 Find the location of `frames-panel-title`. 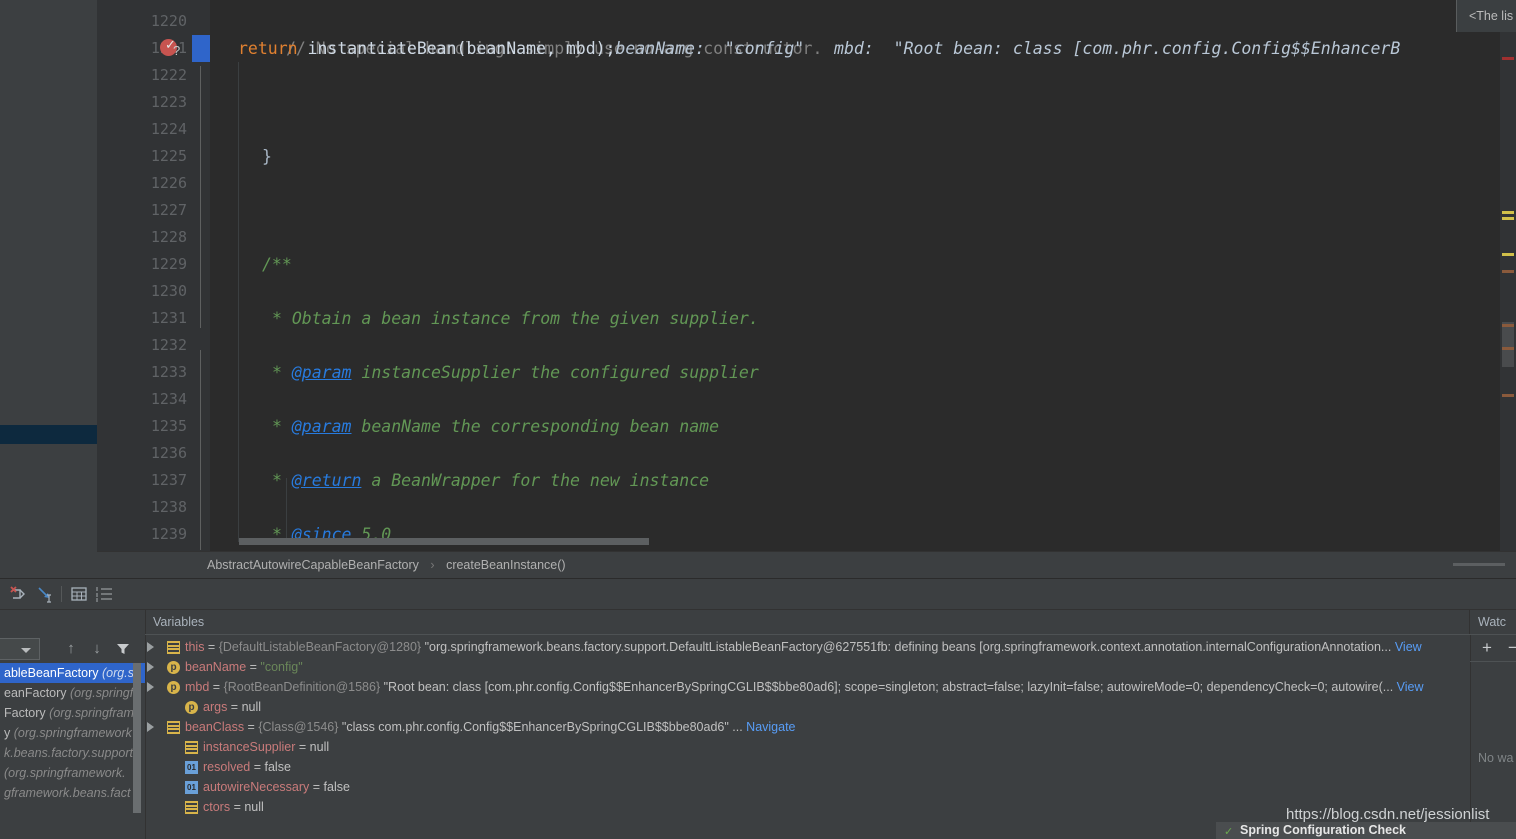

frames-panel-title is located at coordinates (73, 622).